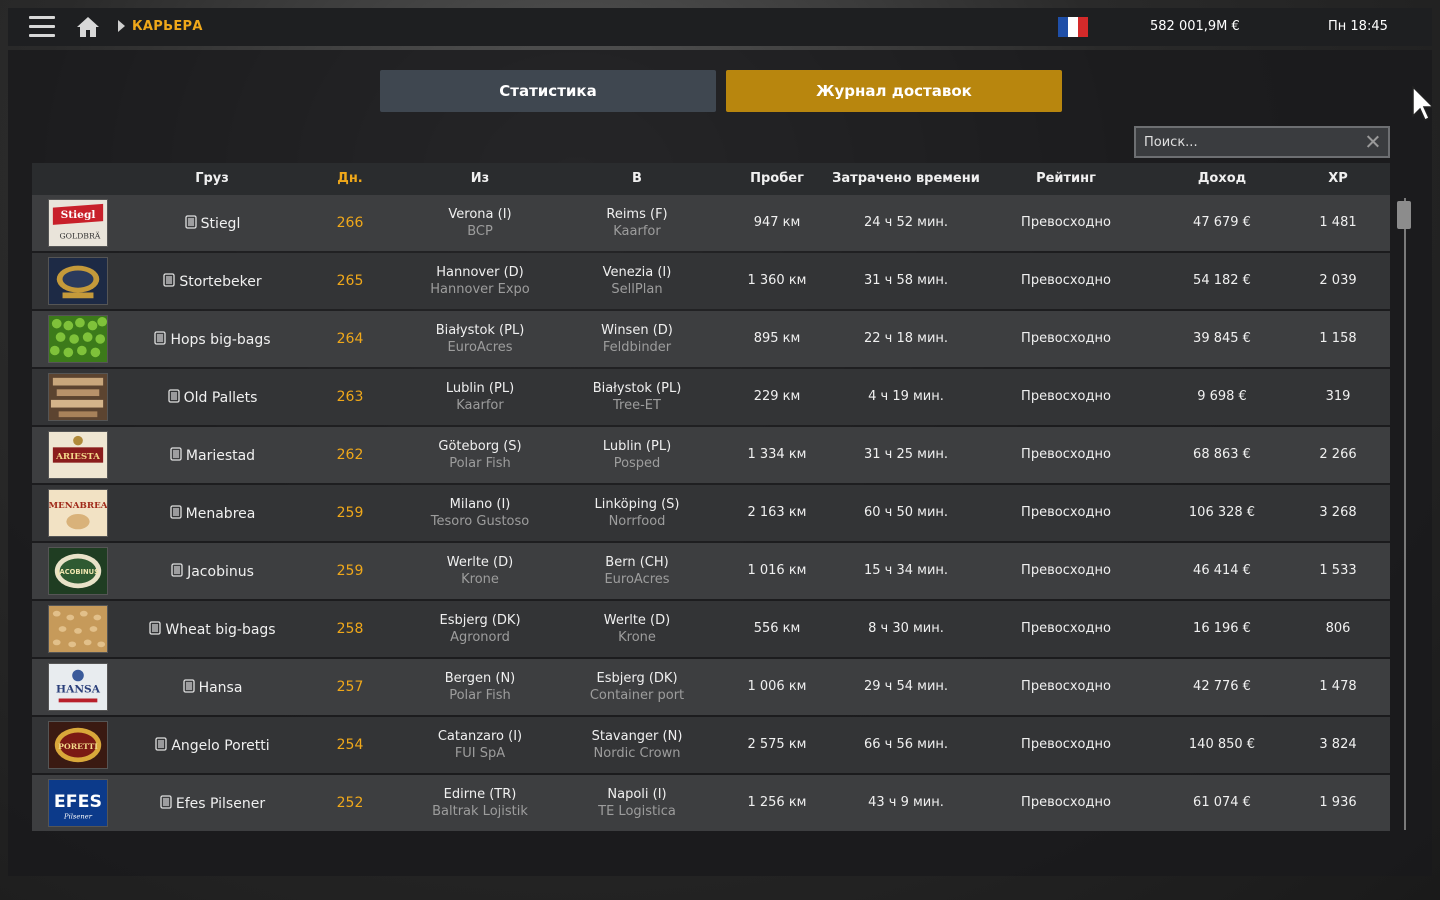  I want to click on income: 68 863 €, so click(1222, 454).